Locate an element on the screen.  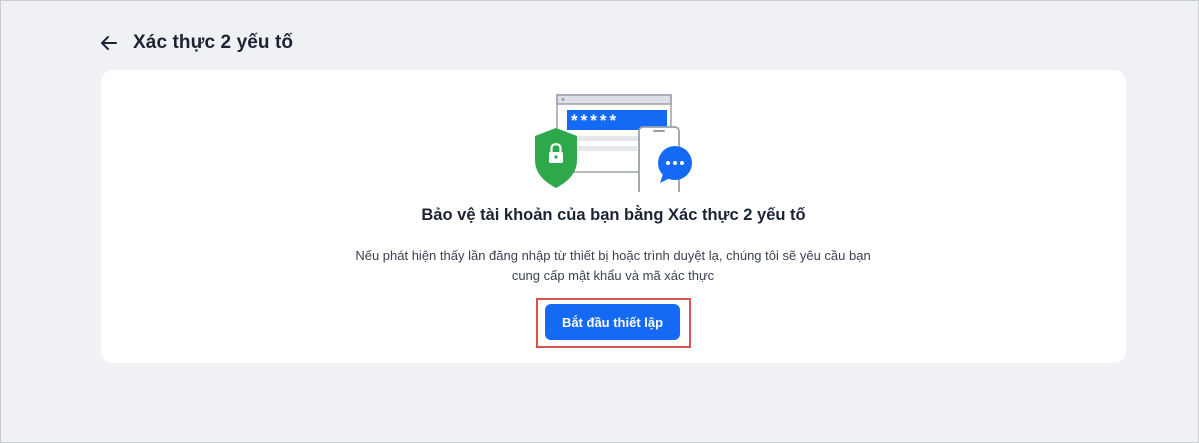
chat-bubble-icon is located at coordinates (675, 164).